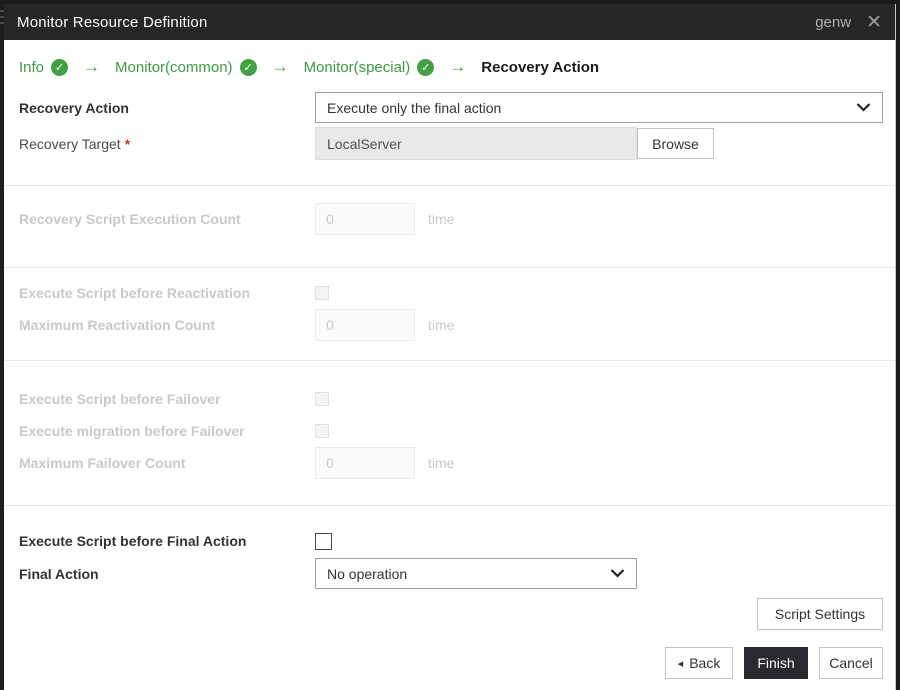  I want to click on recovery-target-field: LocalServer, so click(476, 143).